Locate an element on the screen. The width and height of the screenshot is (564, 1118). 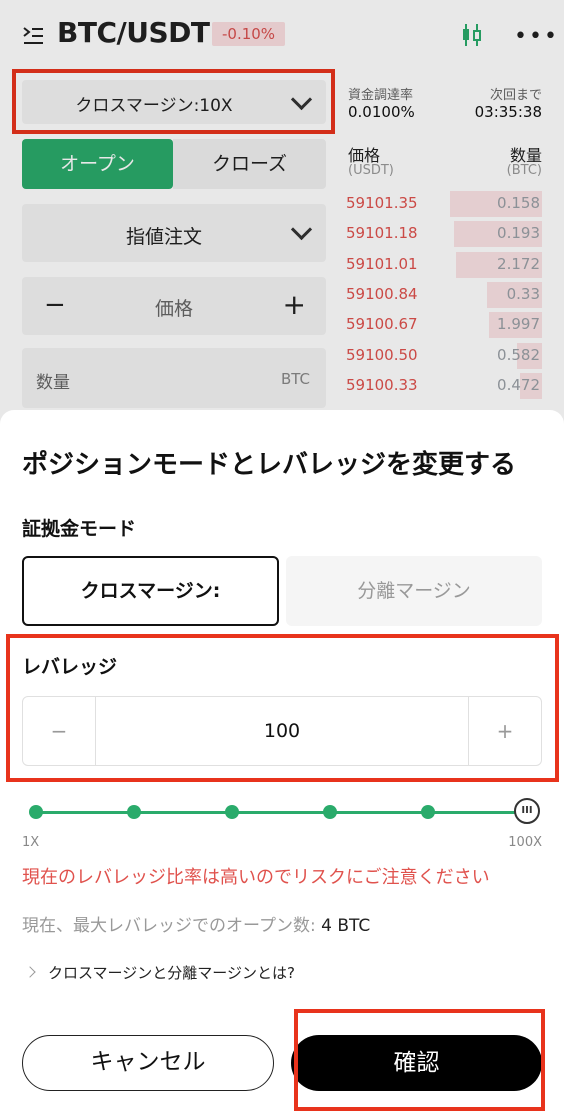
slider-min-label: 1X is located at coordinates (31, 842).